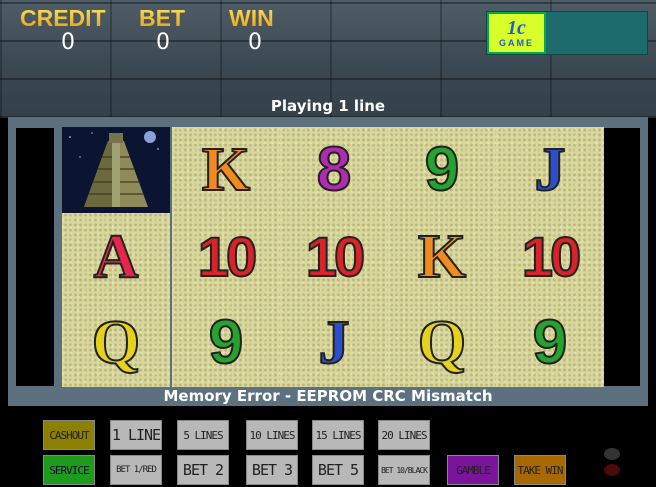 The width and height of the screenshot is (656, 487). What do you see at coordinates (621, 257) in the screenshot?
I see `right-line-indicator` at bounding box center [621, 257].